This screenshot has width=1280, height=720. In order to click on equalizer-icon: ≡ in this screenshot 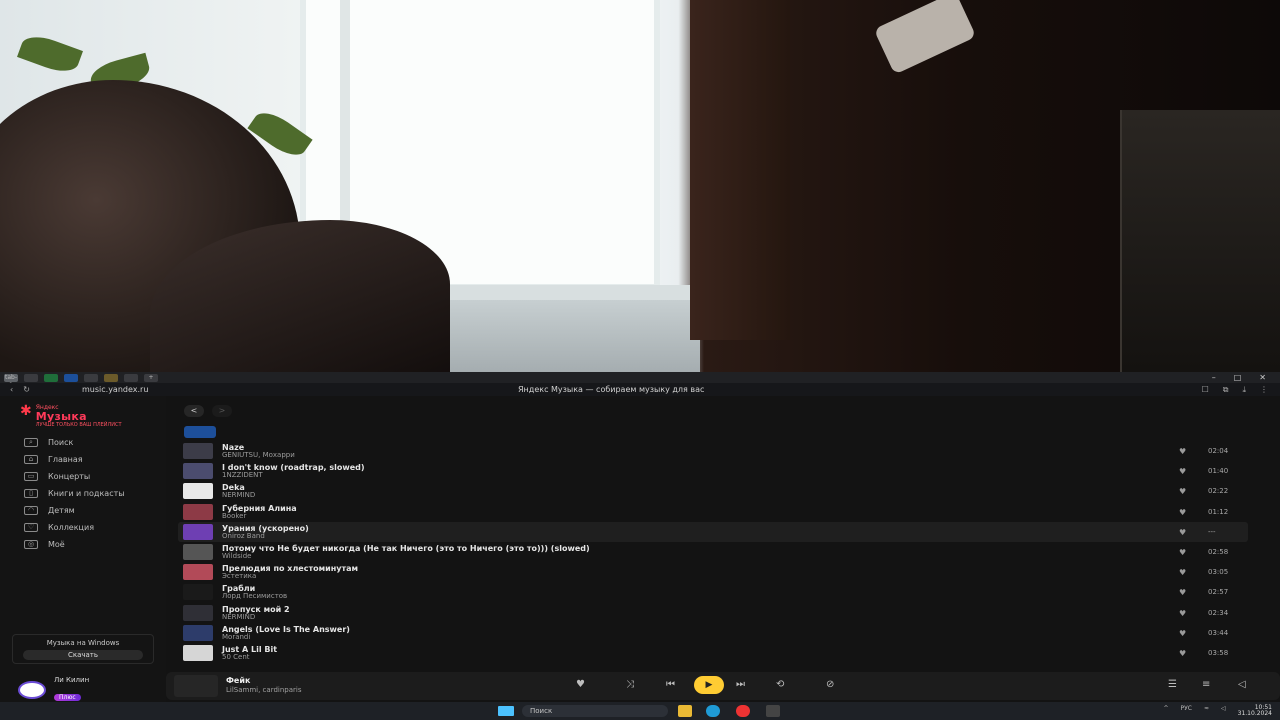, I will do `click(1206, 684)`.